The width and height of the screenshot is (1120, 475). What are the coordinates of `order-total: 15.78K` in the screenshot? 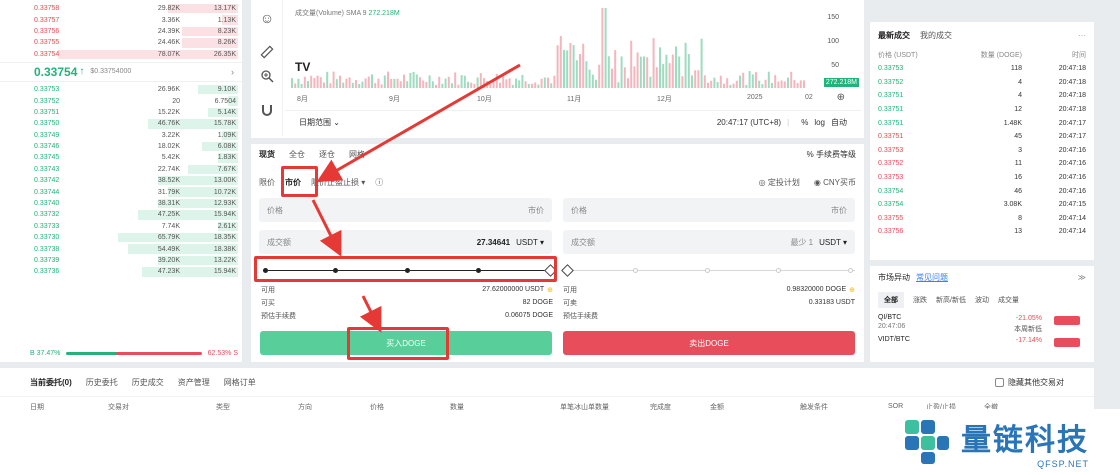 It's located at (224, 124).